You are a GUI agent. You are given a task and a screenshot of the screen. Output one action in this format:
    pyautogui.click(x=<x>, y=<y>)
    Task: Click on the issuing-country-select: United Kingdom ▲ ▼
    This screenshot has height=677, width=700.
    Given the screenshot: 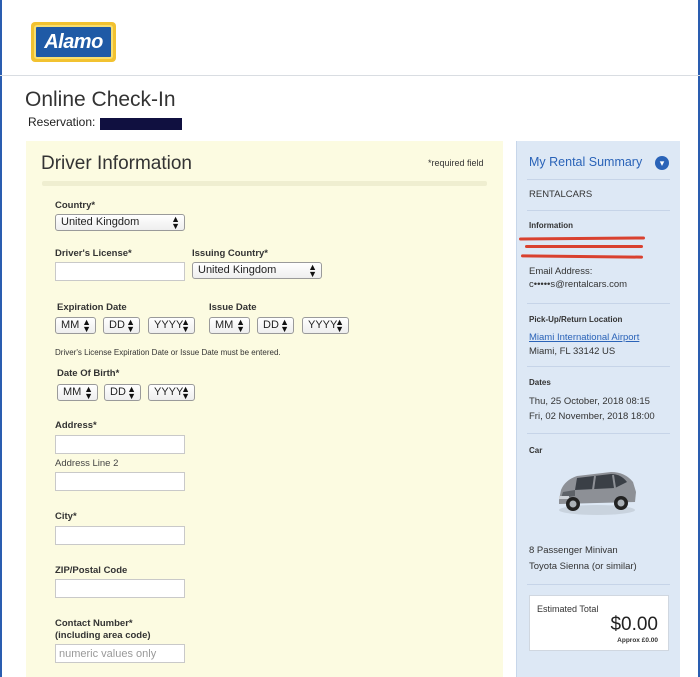 What is the action you would take?
    pyautogui.click(x=257, y=270)
    